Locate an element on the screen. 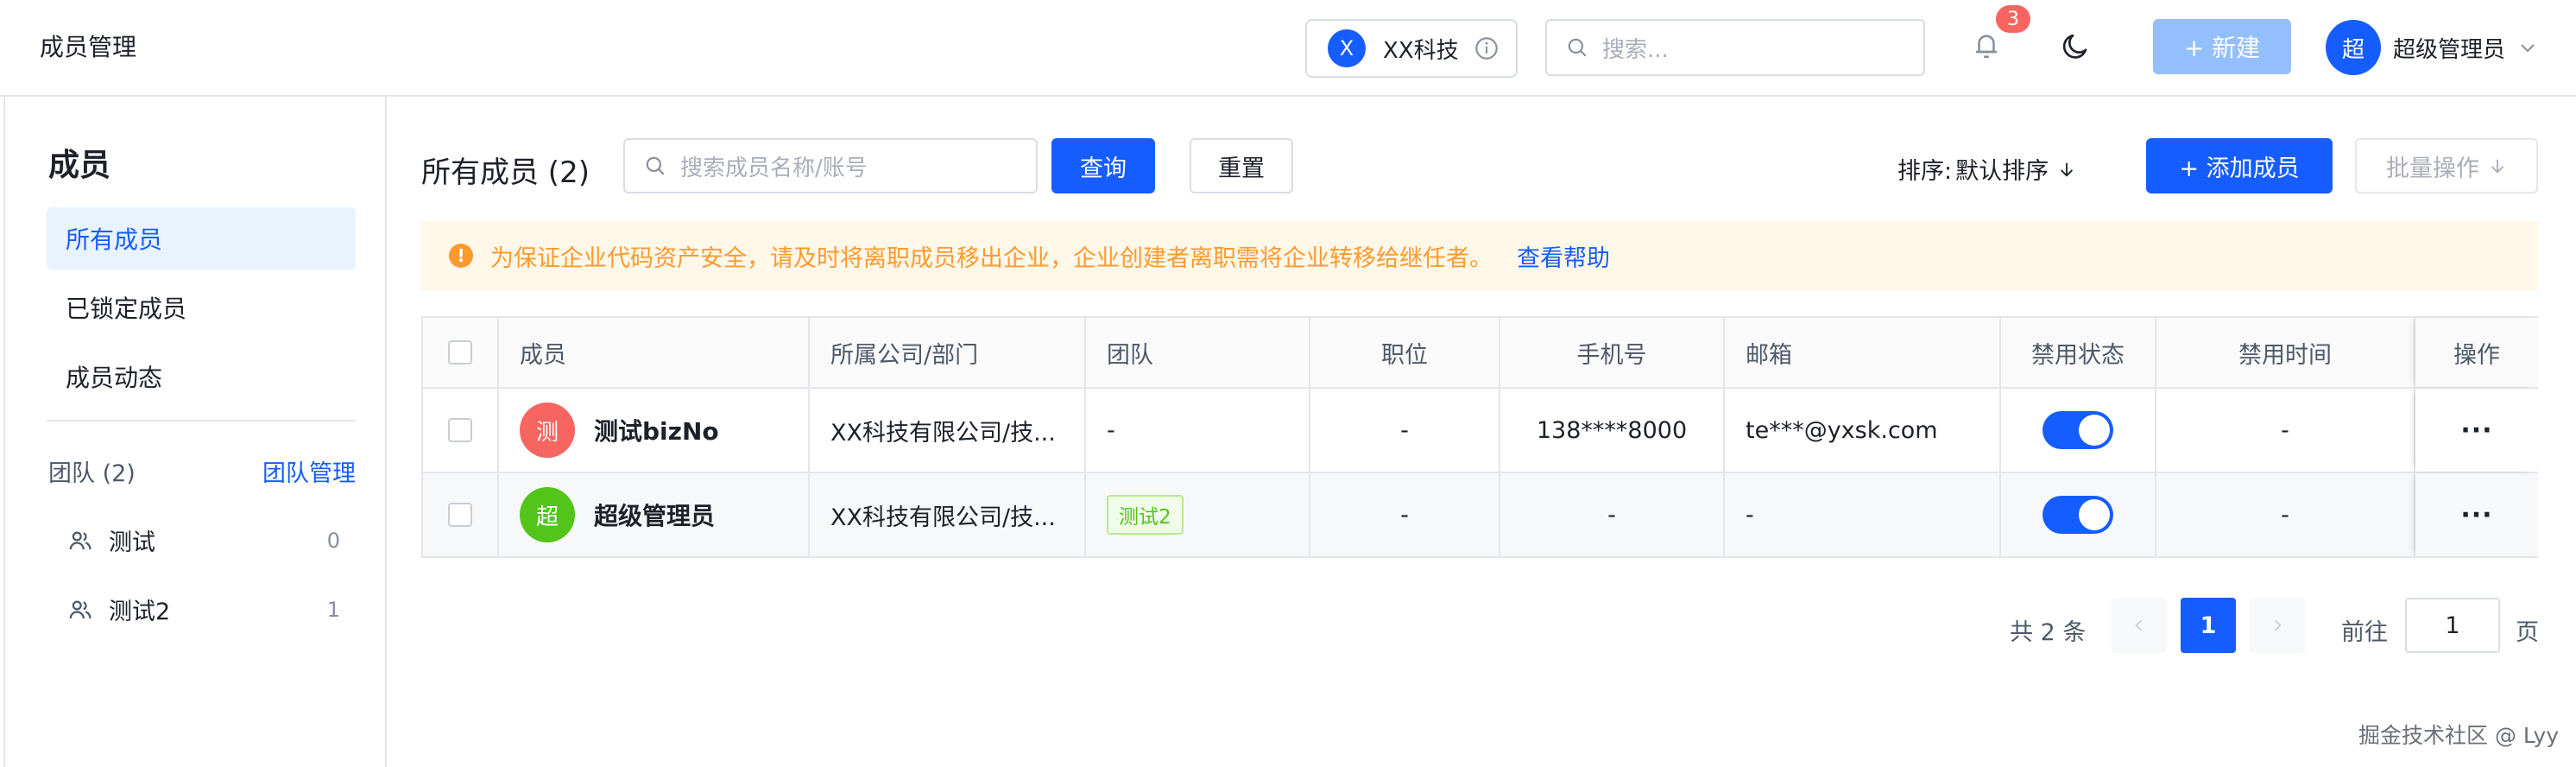 The image size is (2576, 767). top-bar: 成员管理 X XX科技 搜索... 3 + 新建 超 超级管理员 is located at coordinates (1288, 48).